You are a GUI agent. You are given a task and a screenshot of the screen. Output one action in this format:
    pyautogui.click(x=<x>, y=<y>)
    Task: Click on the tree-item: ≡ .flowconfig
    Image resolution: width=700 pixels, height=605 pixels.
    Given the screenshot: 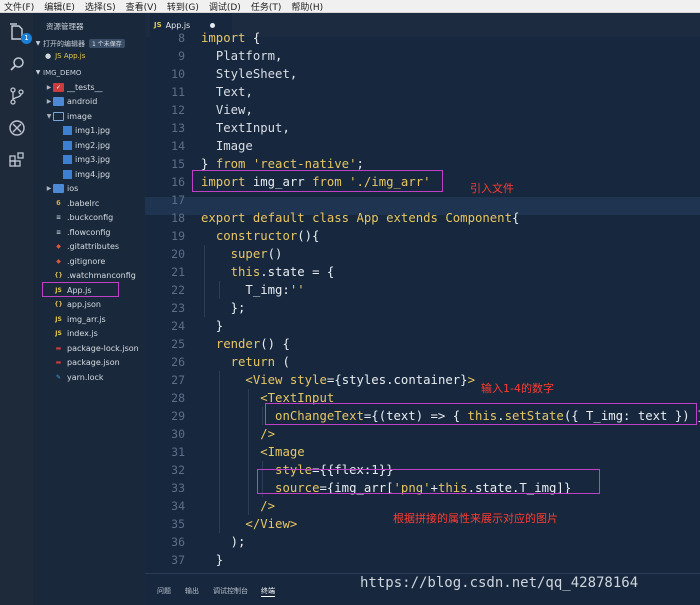 What is the action you would take?
    pyautogui.click(x=89, y=232)
    